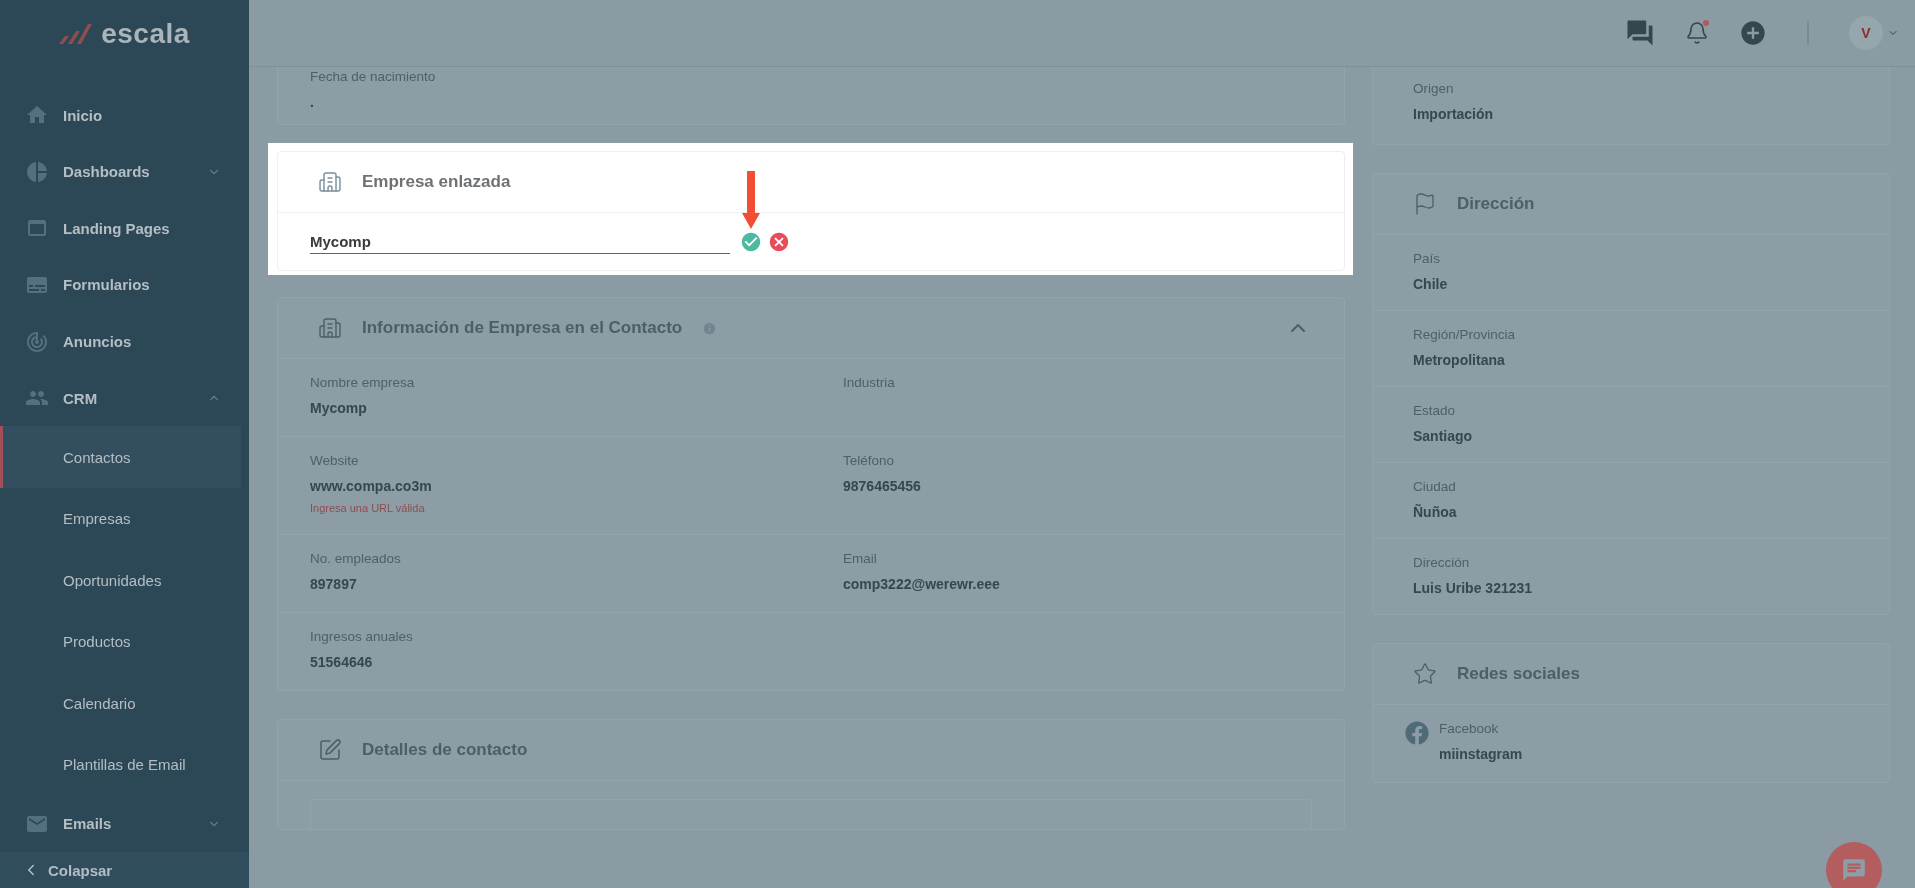 This screenshot has height=888, width=1915. Describe the element at coordinates (145, 33) in the screenshot. I see `logo-text: escala` at that location.